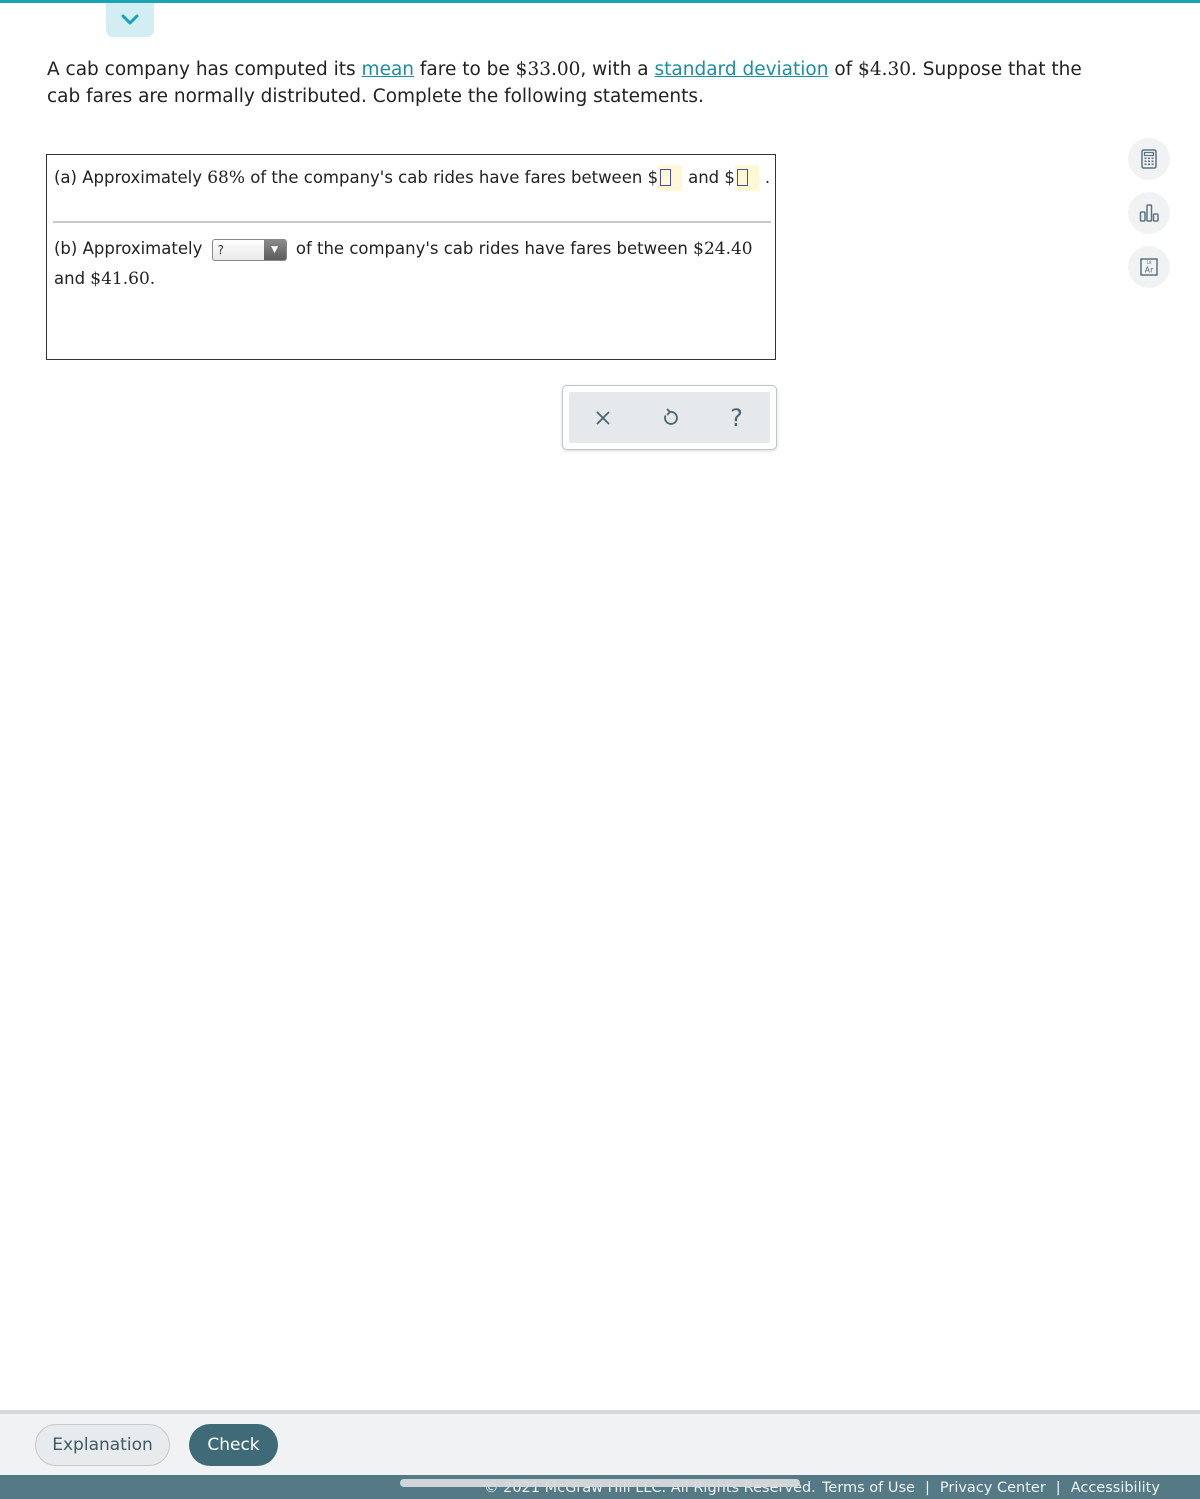 The image size is (1200, 1499). What do you see at coordinates (1149, 262) in the screenshot?
I see `svg-text: 18` at bounding box center [1149, 262].